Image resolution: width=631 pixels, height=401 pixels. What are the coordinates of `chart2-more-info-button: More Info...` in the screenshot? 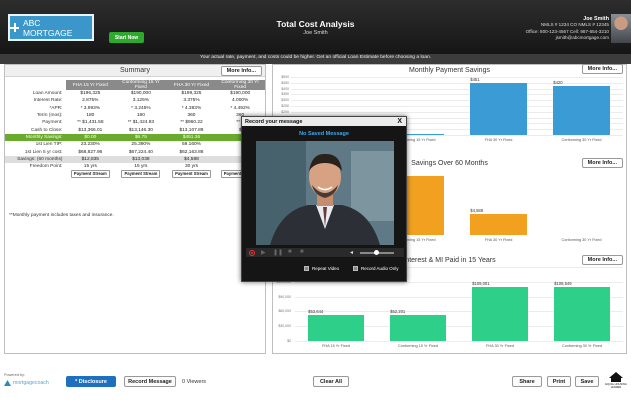 It's located at (602, 163).